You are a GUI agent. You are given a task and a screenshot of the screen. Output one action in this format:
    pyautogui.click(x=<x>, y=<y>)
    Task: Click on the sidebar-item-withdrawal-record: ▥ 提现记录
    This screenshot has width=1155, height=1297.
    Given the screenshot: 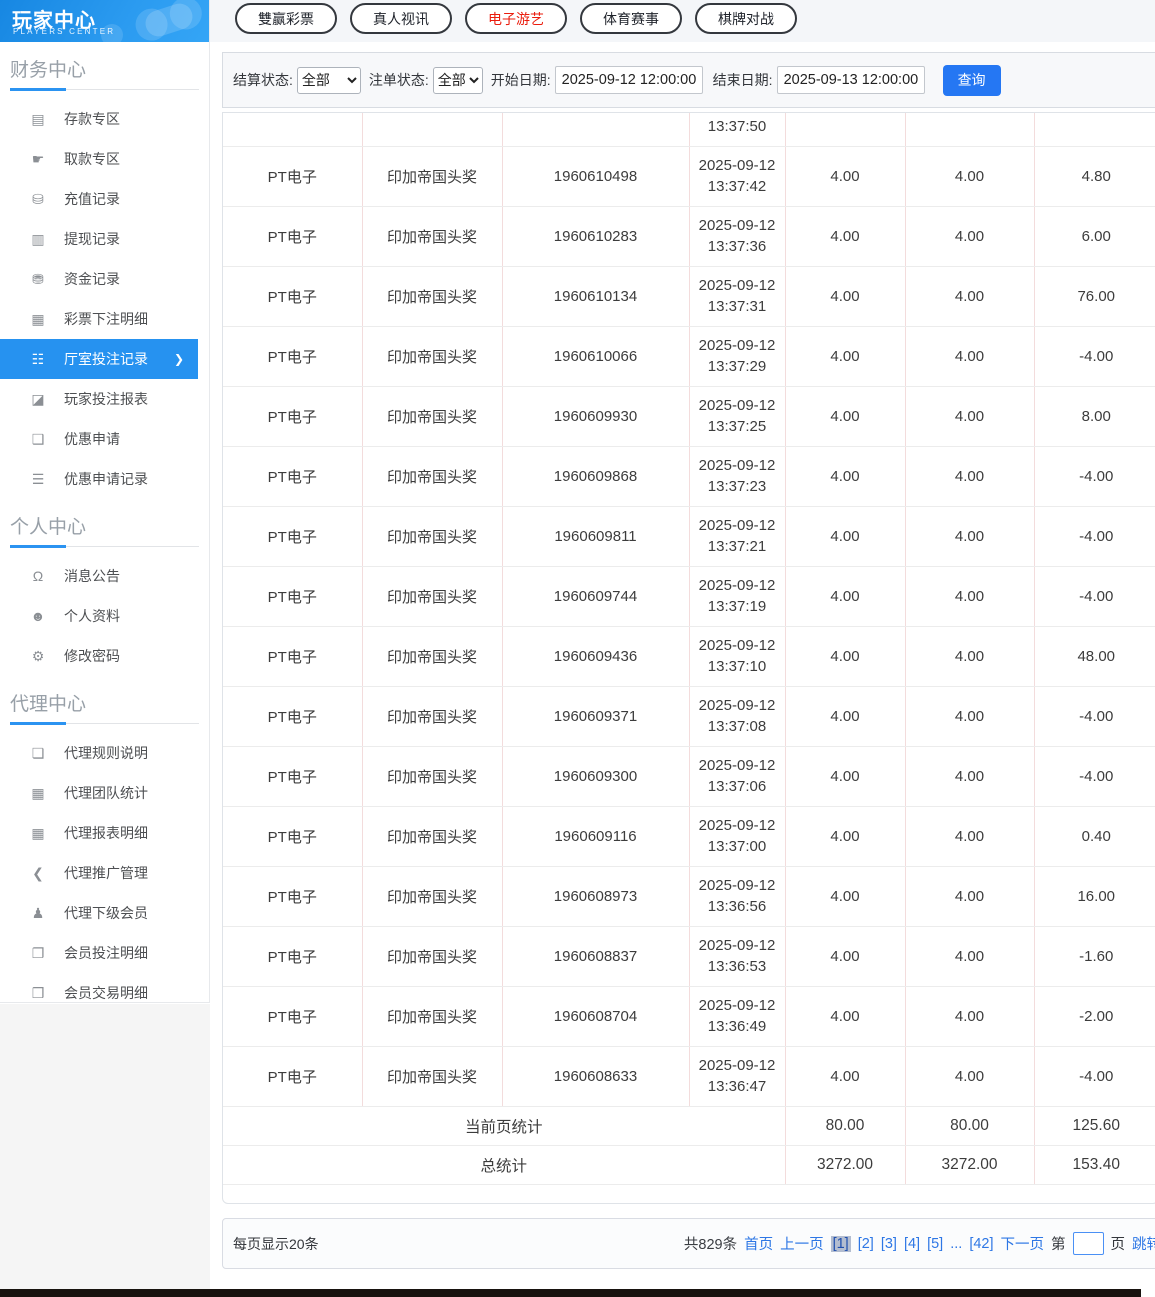 What is the action you would take?
    pyautogui.click(x=104, y=239)
    